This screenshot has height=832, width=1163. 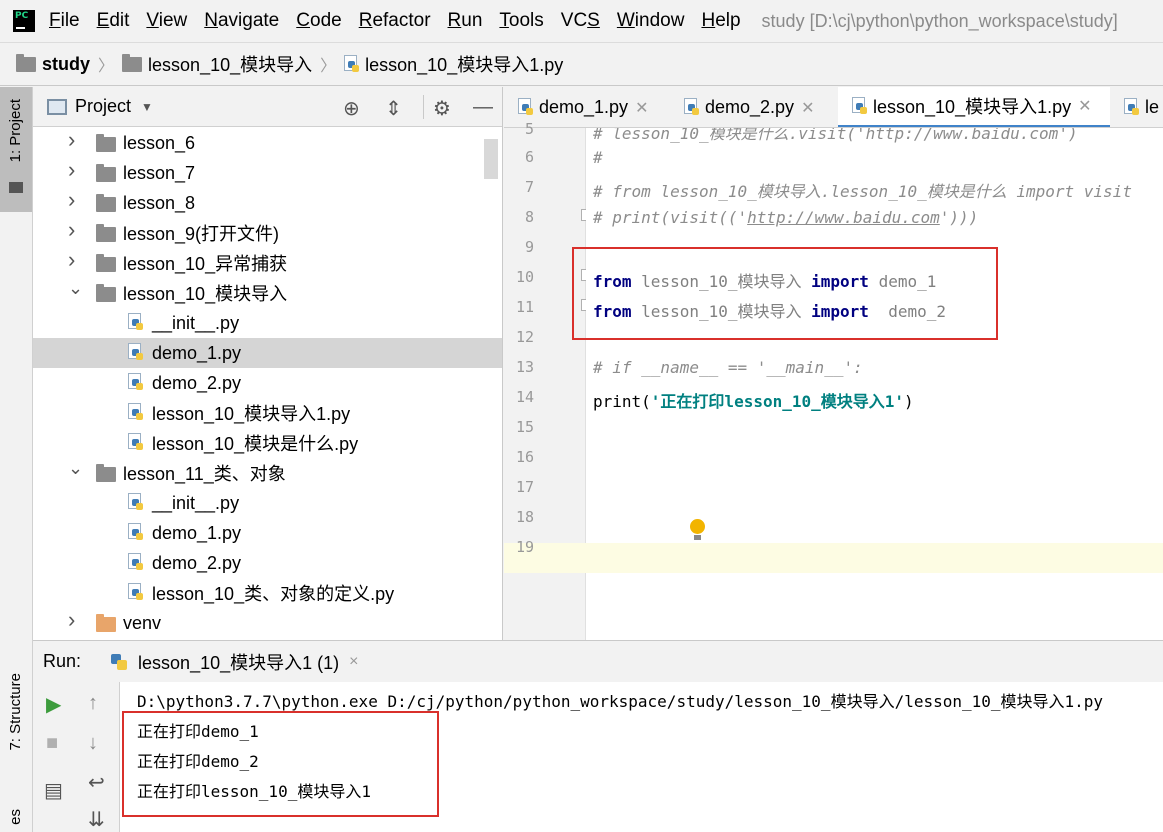 What do you see at coordinates (529, 129) in the screenshot?
I see `line-number: 5` at bounding box center [529, 129].